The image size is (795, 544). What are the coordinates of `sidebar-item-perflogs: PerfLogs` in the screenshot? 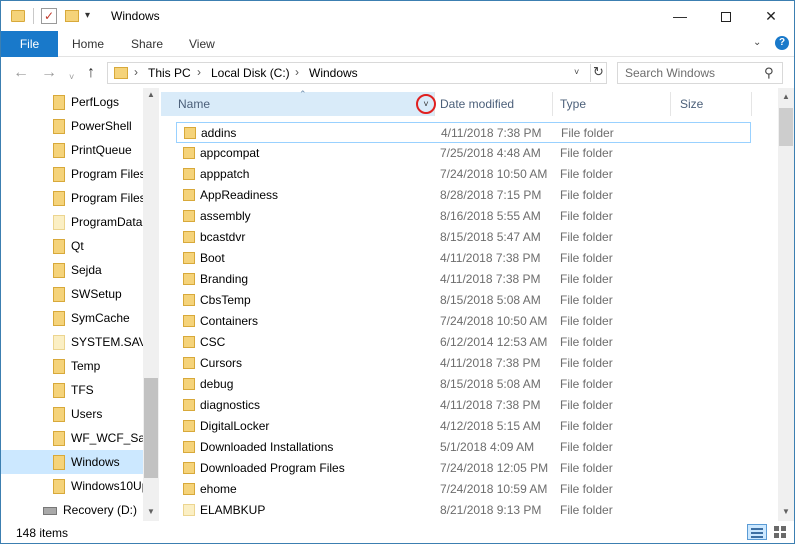 It's located at (72, 102).